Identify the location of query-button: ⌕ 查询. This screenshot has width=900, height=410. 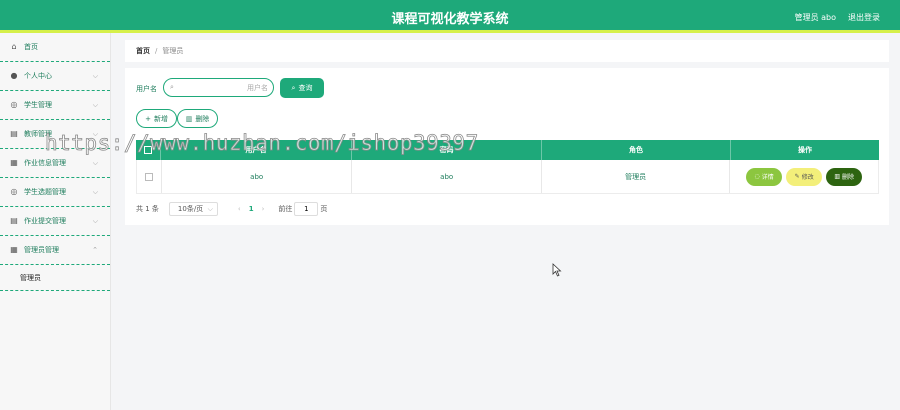
(302, 88).